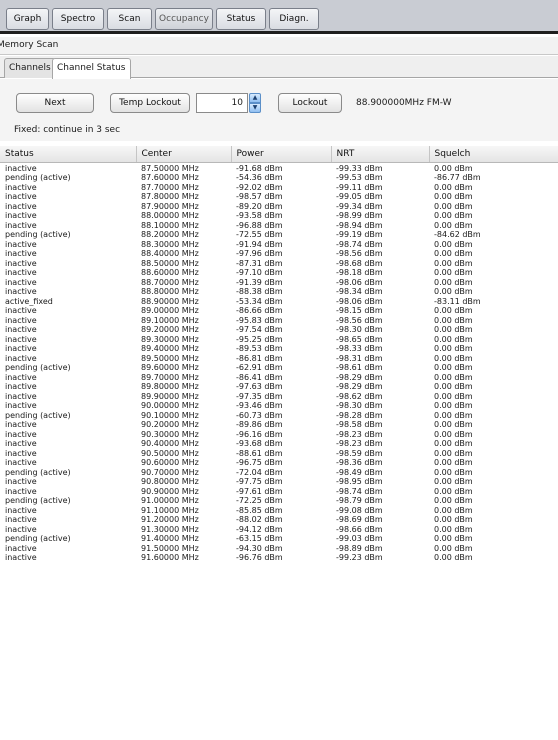  I want to click on cell-power: -95.83 dBm, so click(259, 320).